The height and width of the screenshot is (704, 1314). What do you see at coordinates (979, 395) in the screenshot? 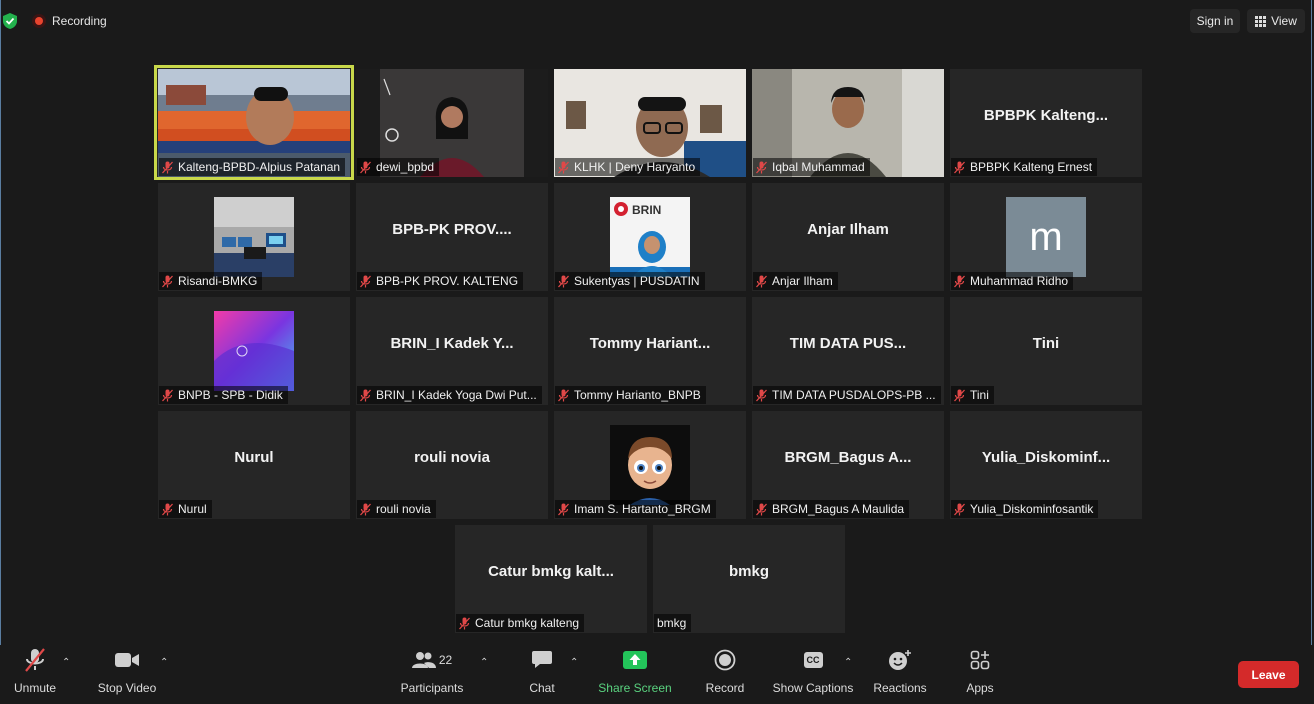
I see `participant-name: Tini` at bounding box center [979, 395].